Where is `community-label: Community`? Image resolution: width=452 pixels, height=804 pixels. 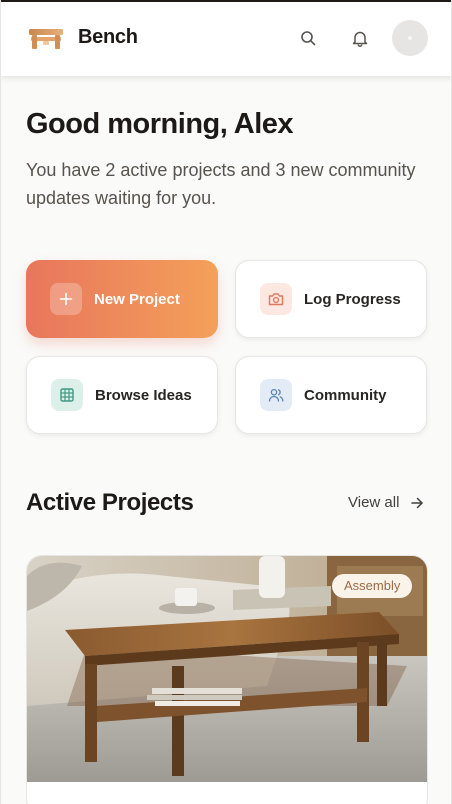
community-label: Community is located at coordinates (345, 395).